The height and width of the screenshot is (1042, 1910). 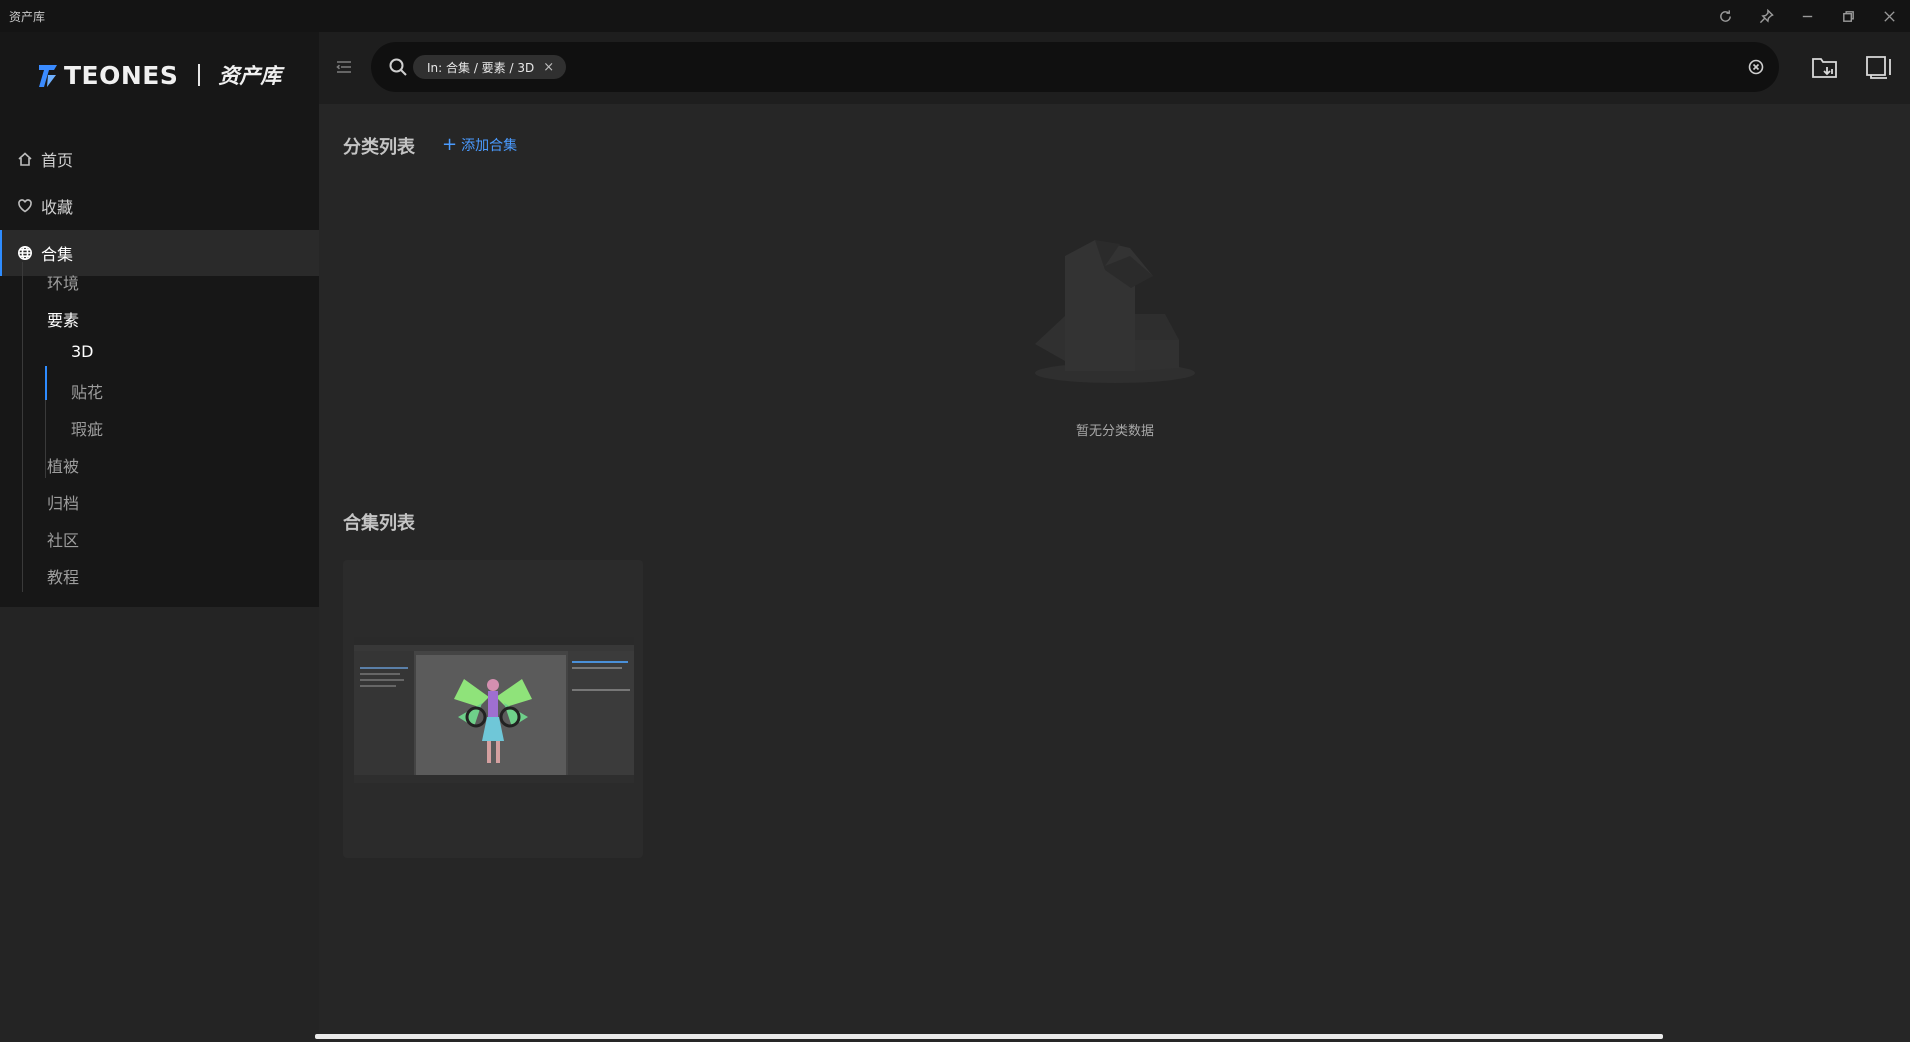 I want to click on minimize-icon, so click(x=1807, y=16).